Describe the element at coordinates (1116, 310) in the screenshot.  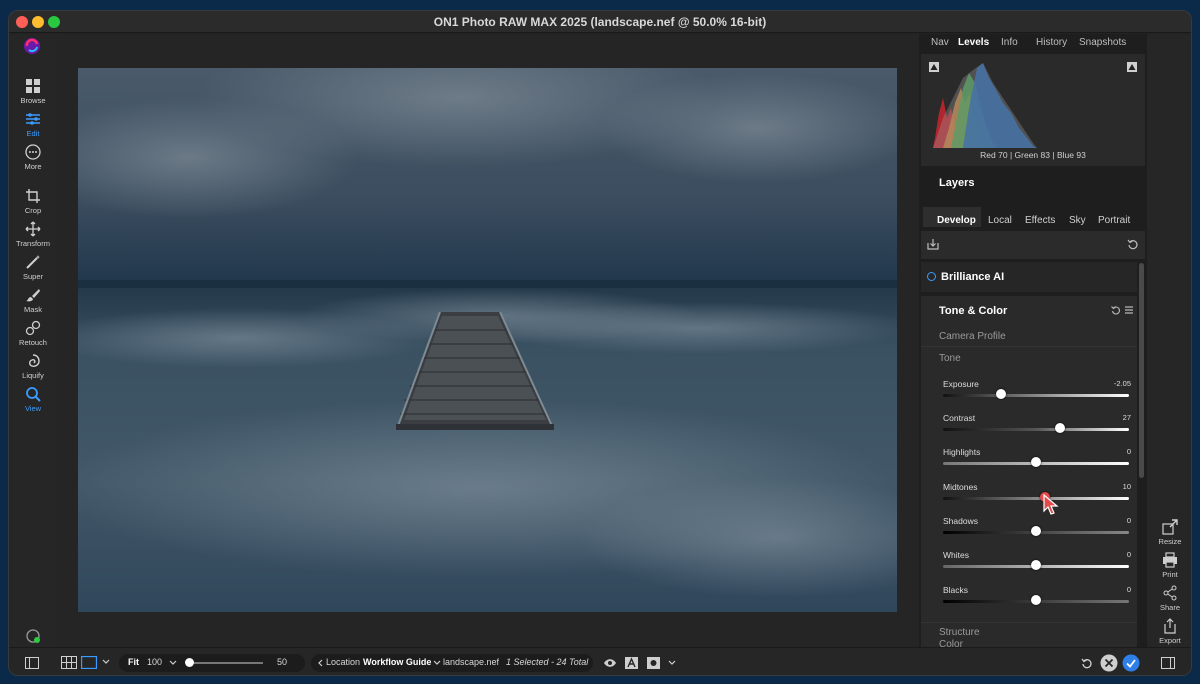
I see `panel-reset-icon` at that location.